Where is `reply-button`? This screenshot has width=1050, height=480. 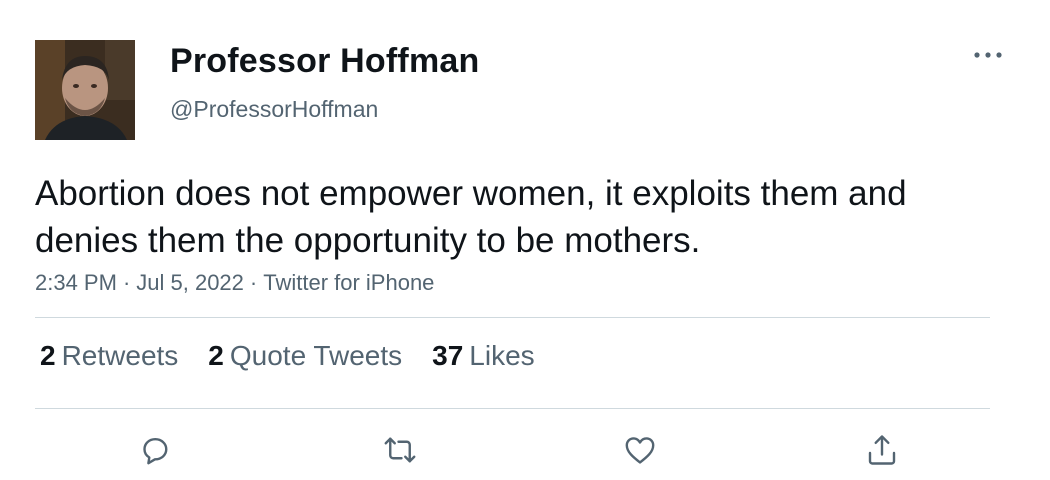
reply-button is located at coordinates (155, 450).